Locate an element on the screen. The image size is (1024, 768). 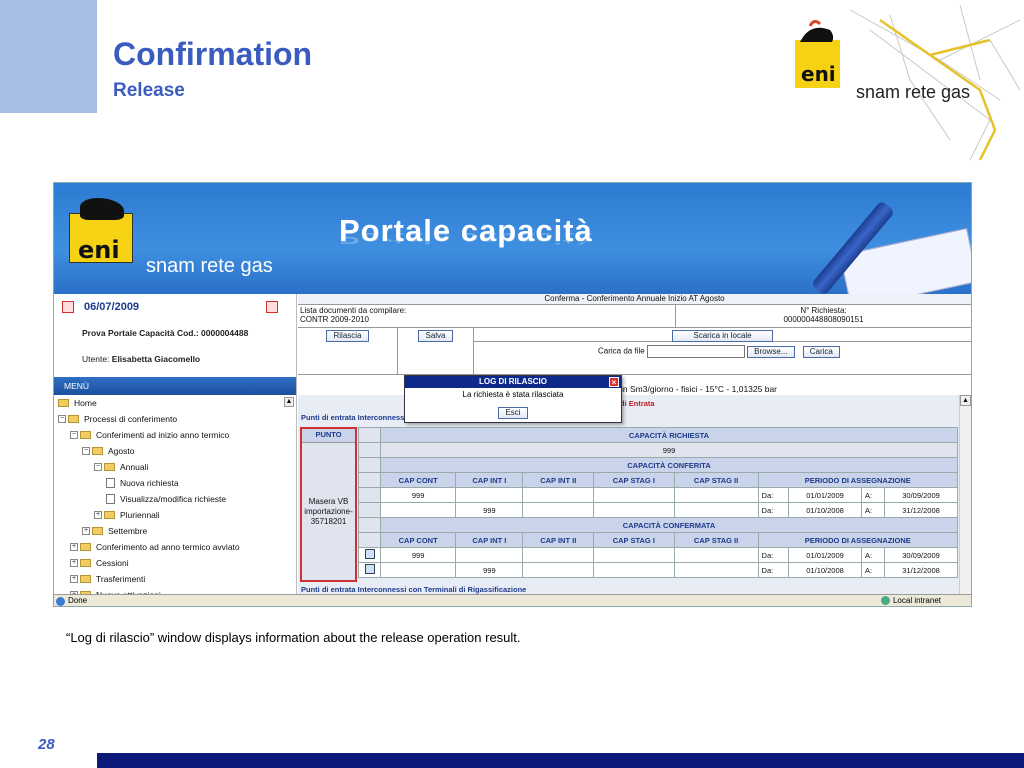
cap-conferita-header: CAPACITÀ CONFERITA is located at coordinates (669, 465).